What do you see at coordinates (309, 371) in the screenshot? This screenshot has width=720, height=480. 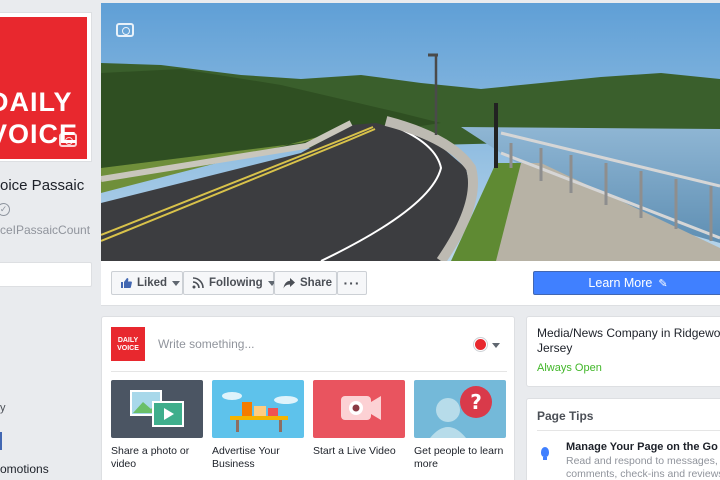 I see `composer-divider` at bounding box center [309, 371].